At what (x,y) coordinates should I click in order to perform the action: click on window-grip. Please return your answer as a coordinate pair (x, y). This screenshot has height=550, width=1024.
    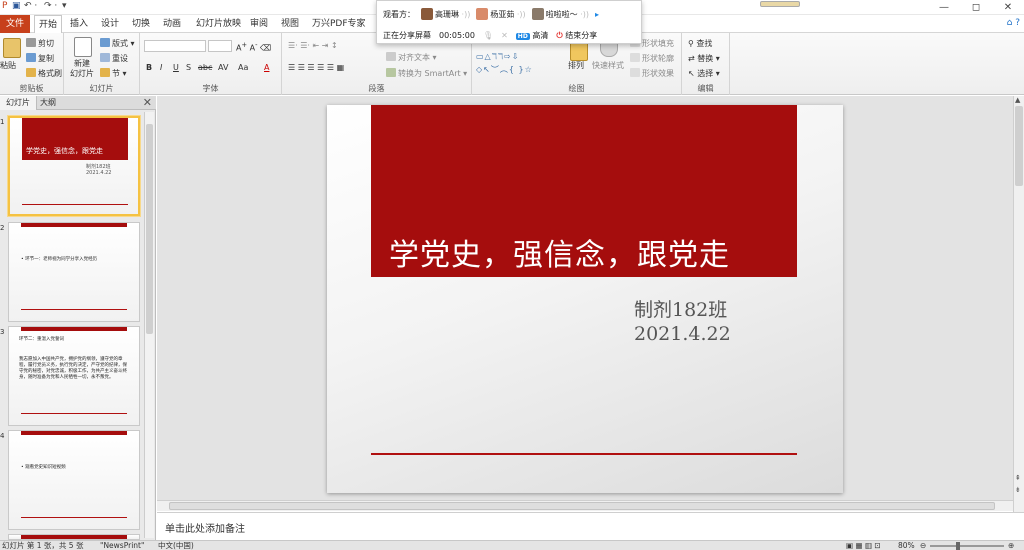
    Looking at the image, I should click on (780, 4).